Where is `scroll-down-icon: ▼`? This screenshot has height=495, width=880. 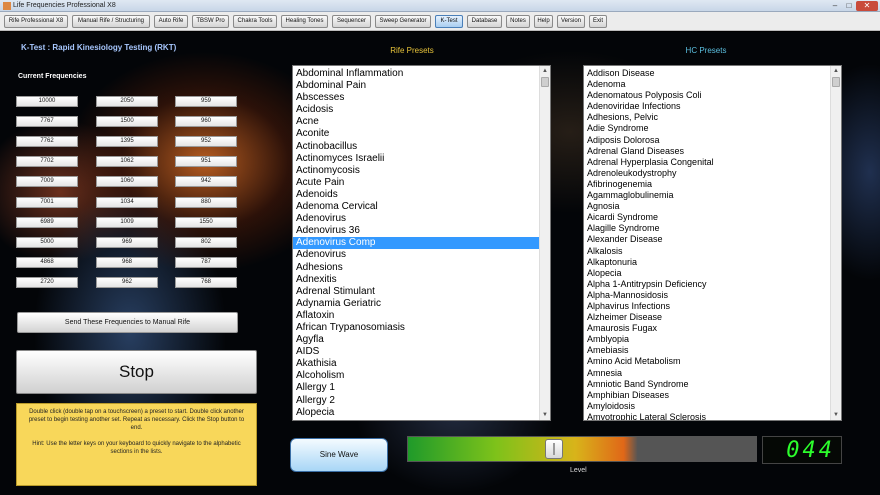
scroll-down-icon: ▼ is located at coordinates (545, 415).